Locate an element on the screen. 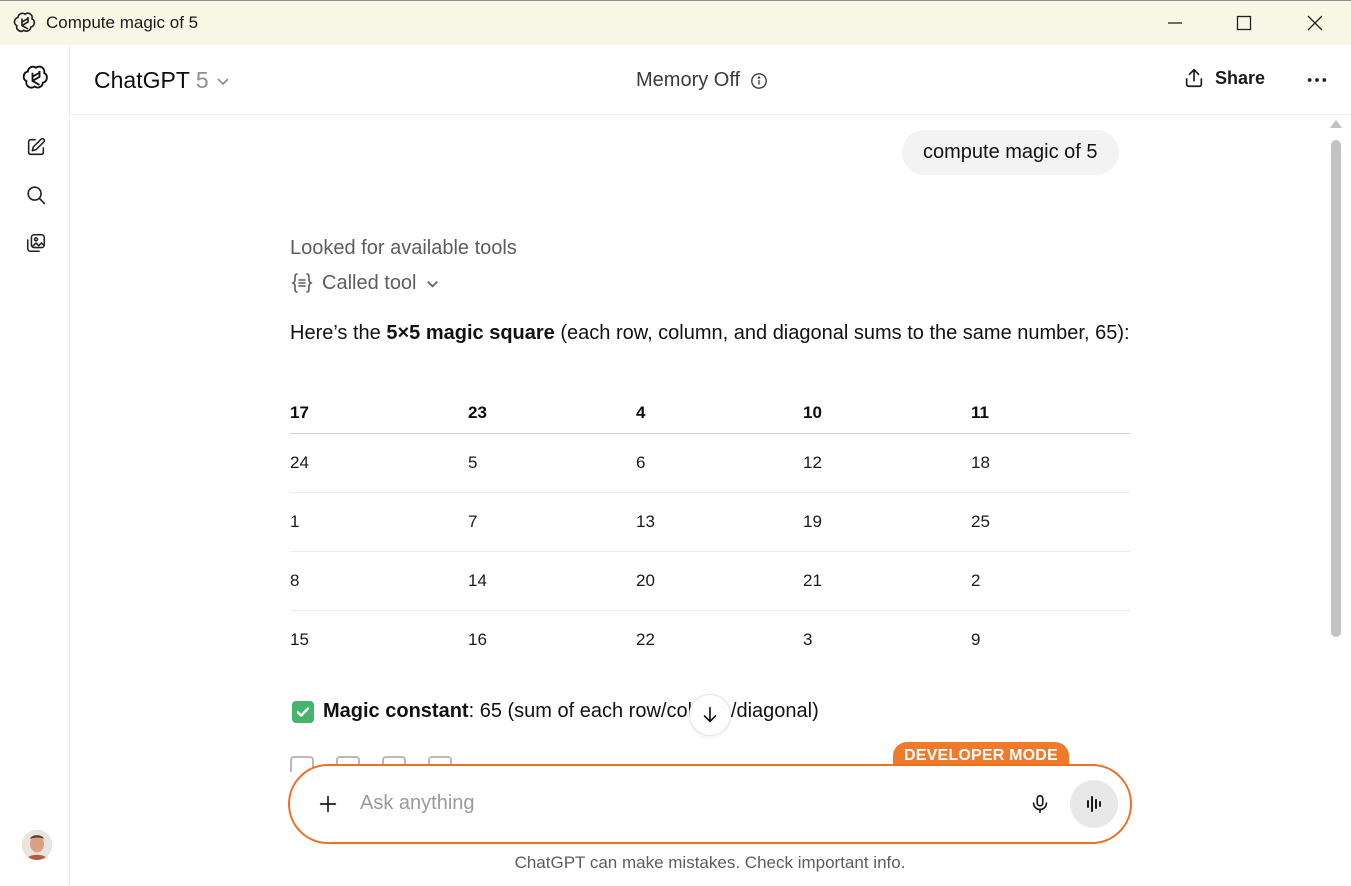 The width and height of the screenshot is (1351, 886). table-cell: 19 is located at coordinates (887, 522).